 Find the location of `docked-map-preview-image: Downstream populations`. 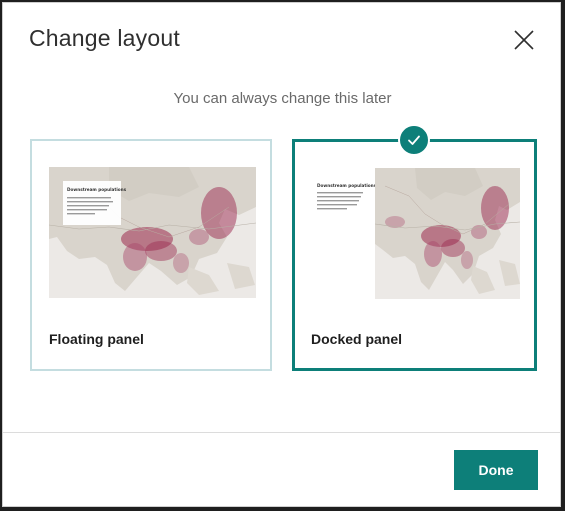

docked-map-preview-image: Downstream populations is located at coordinates (415, 233).